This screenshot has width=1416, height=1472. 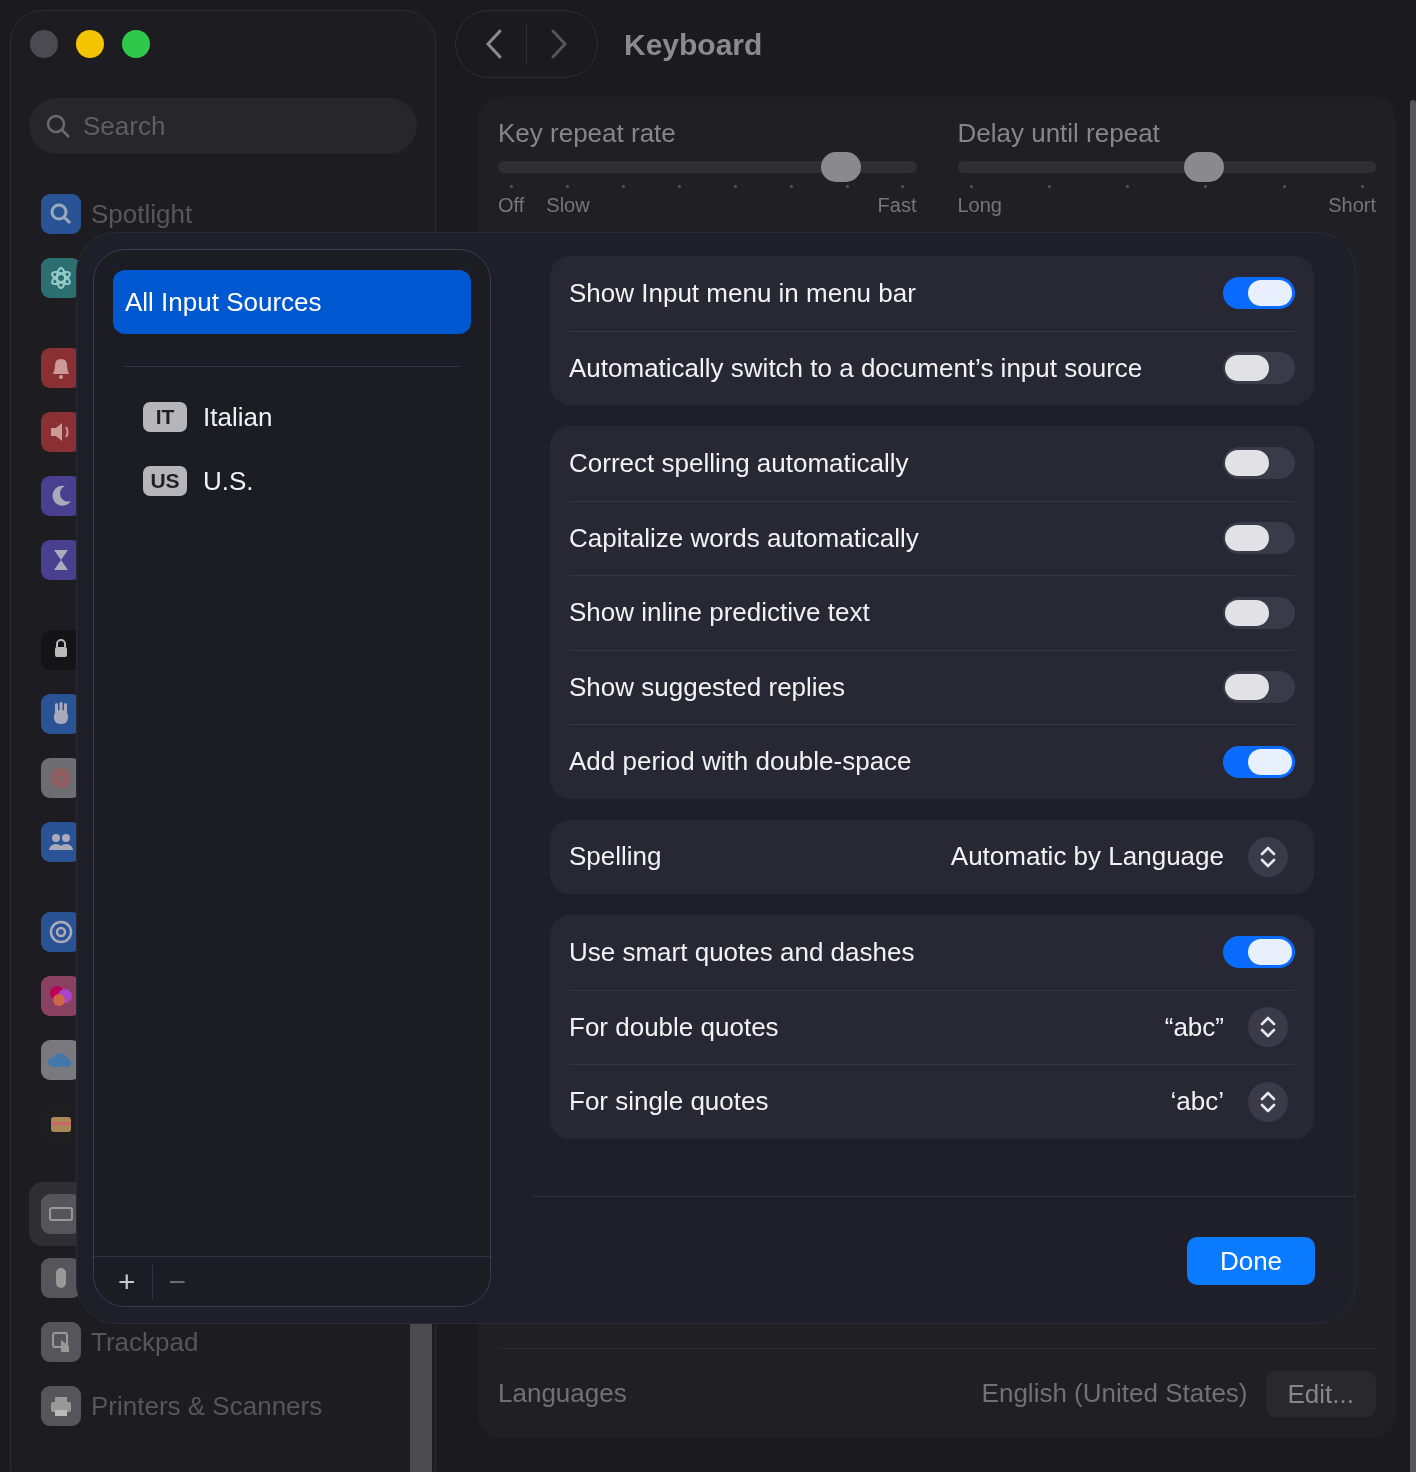 What do you see at coordinates (228, 481) in the screenshot?
I see `source-label: U.S.` at bounding box center [228, 481].